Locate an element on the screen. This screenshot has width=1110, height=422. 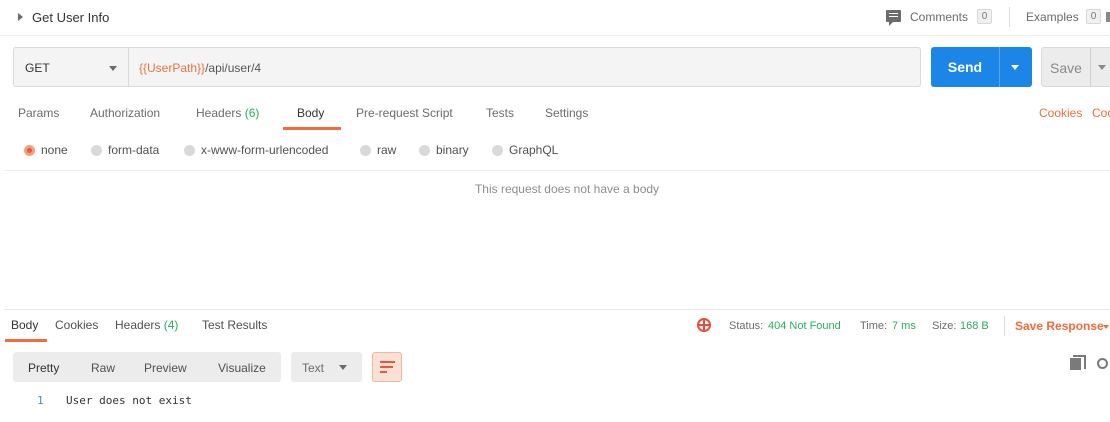
response-format-select: Text is located at coordinates (326, 367).